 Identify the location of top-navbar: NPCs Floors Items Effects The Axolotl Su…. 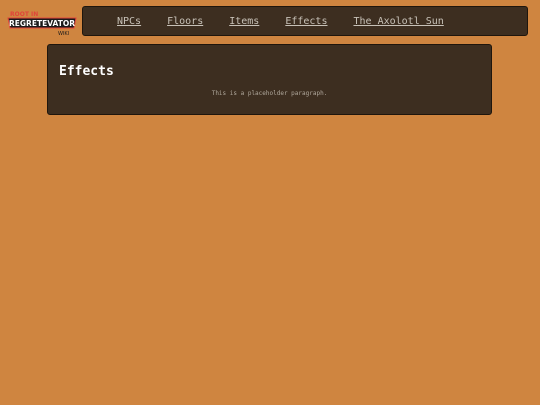
(305, 21).